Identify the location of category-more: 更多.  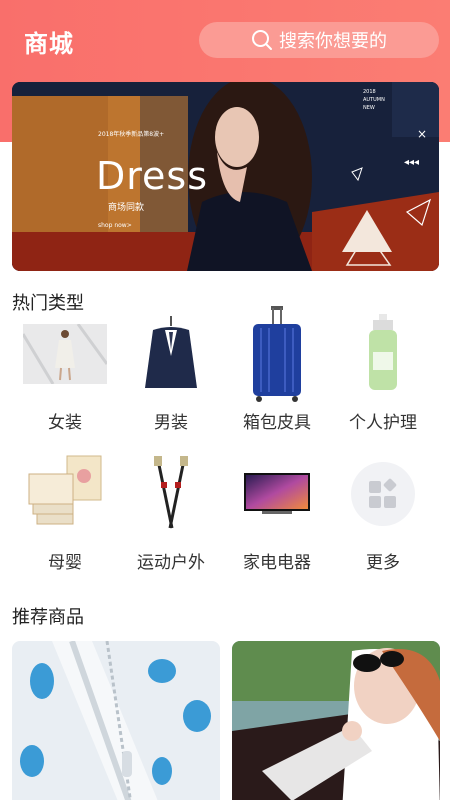
(383, 512).